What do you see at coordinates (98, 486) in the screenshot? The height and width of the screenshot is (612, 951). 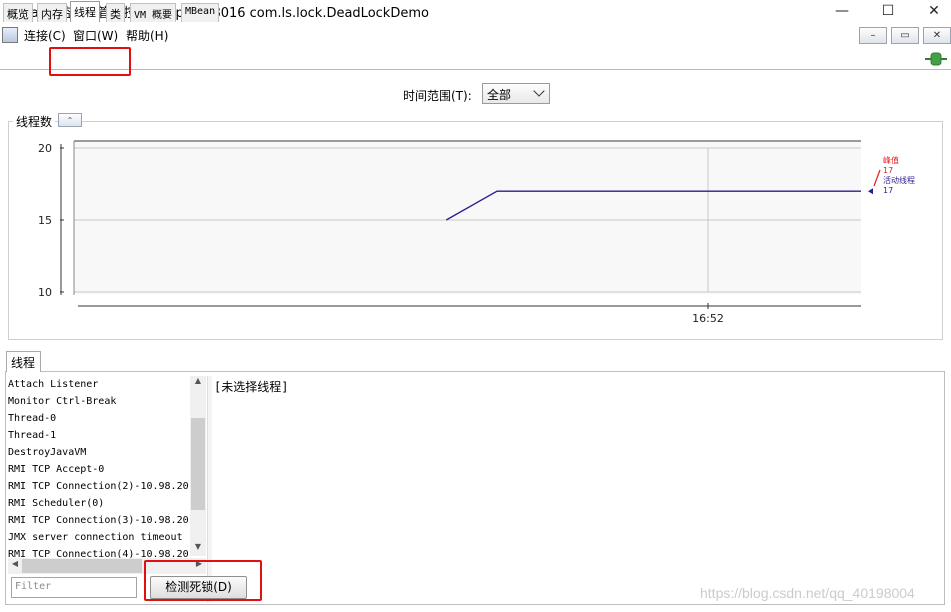 I see `thread-list-item: RMI TCP Connection(2)-10.98.20` at bounding box center [98, 486].